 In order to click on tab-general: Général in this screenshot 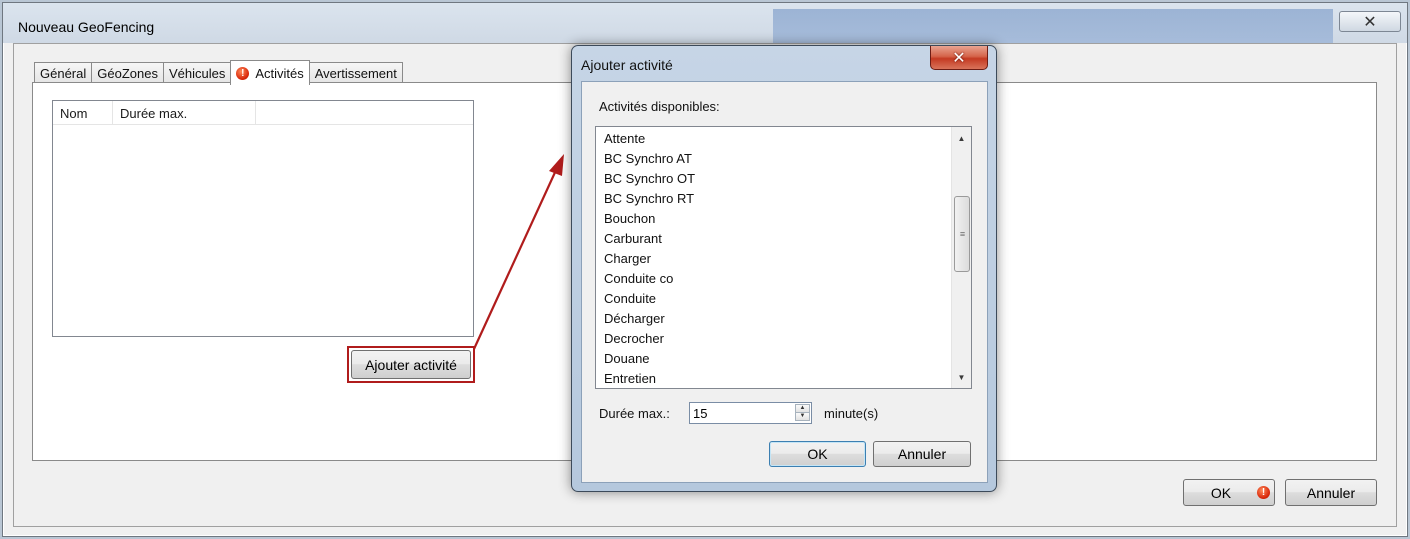, I will do `click(63, 73)`.